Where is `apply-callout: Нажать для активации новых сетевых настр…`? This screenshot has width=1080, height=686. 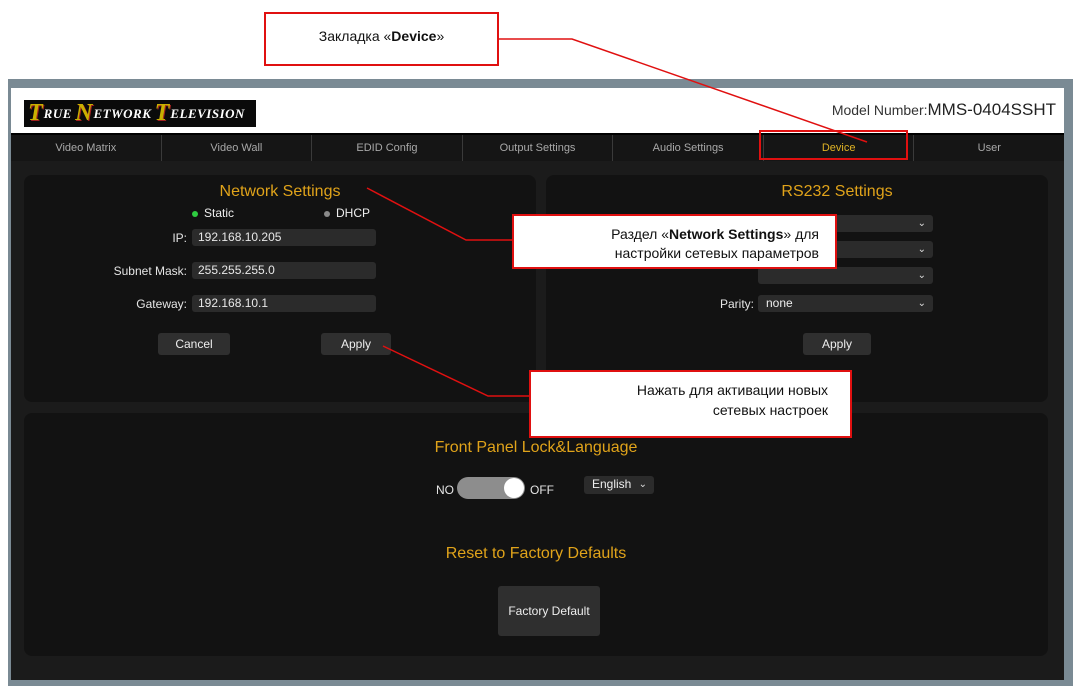 apply-callout: Нажать для активации новых сетевых настр… is located at coordinates (690, 404).